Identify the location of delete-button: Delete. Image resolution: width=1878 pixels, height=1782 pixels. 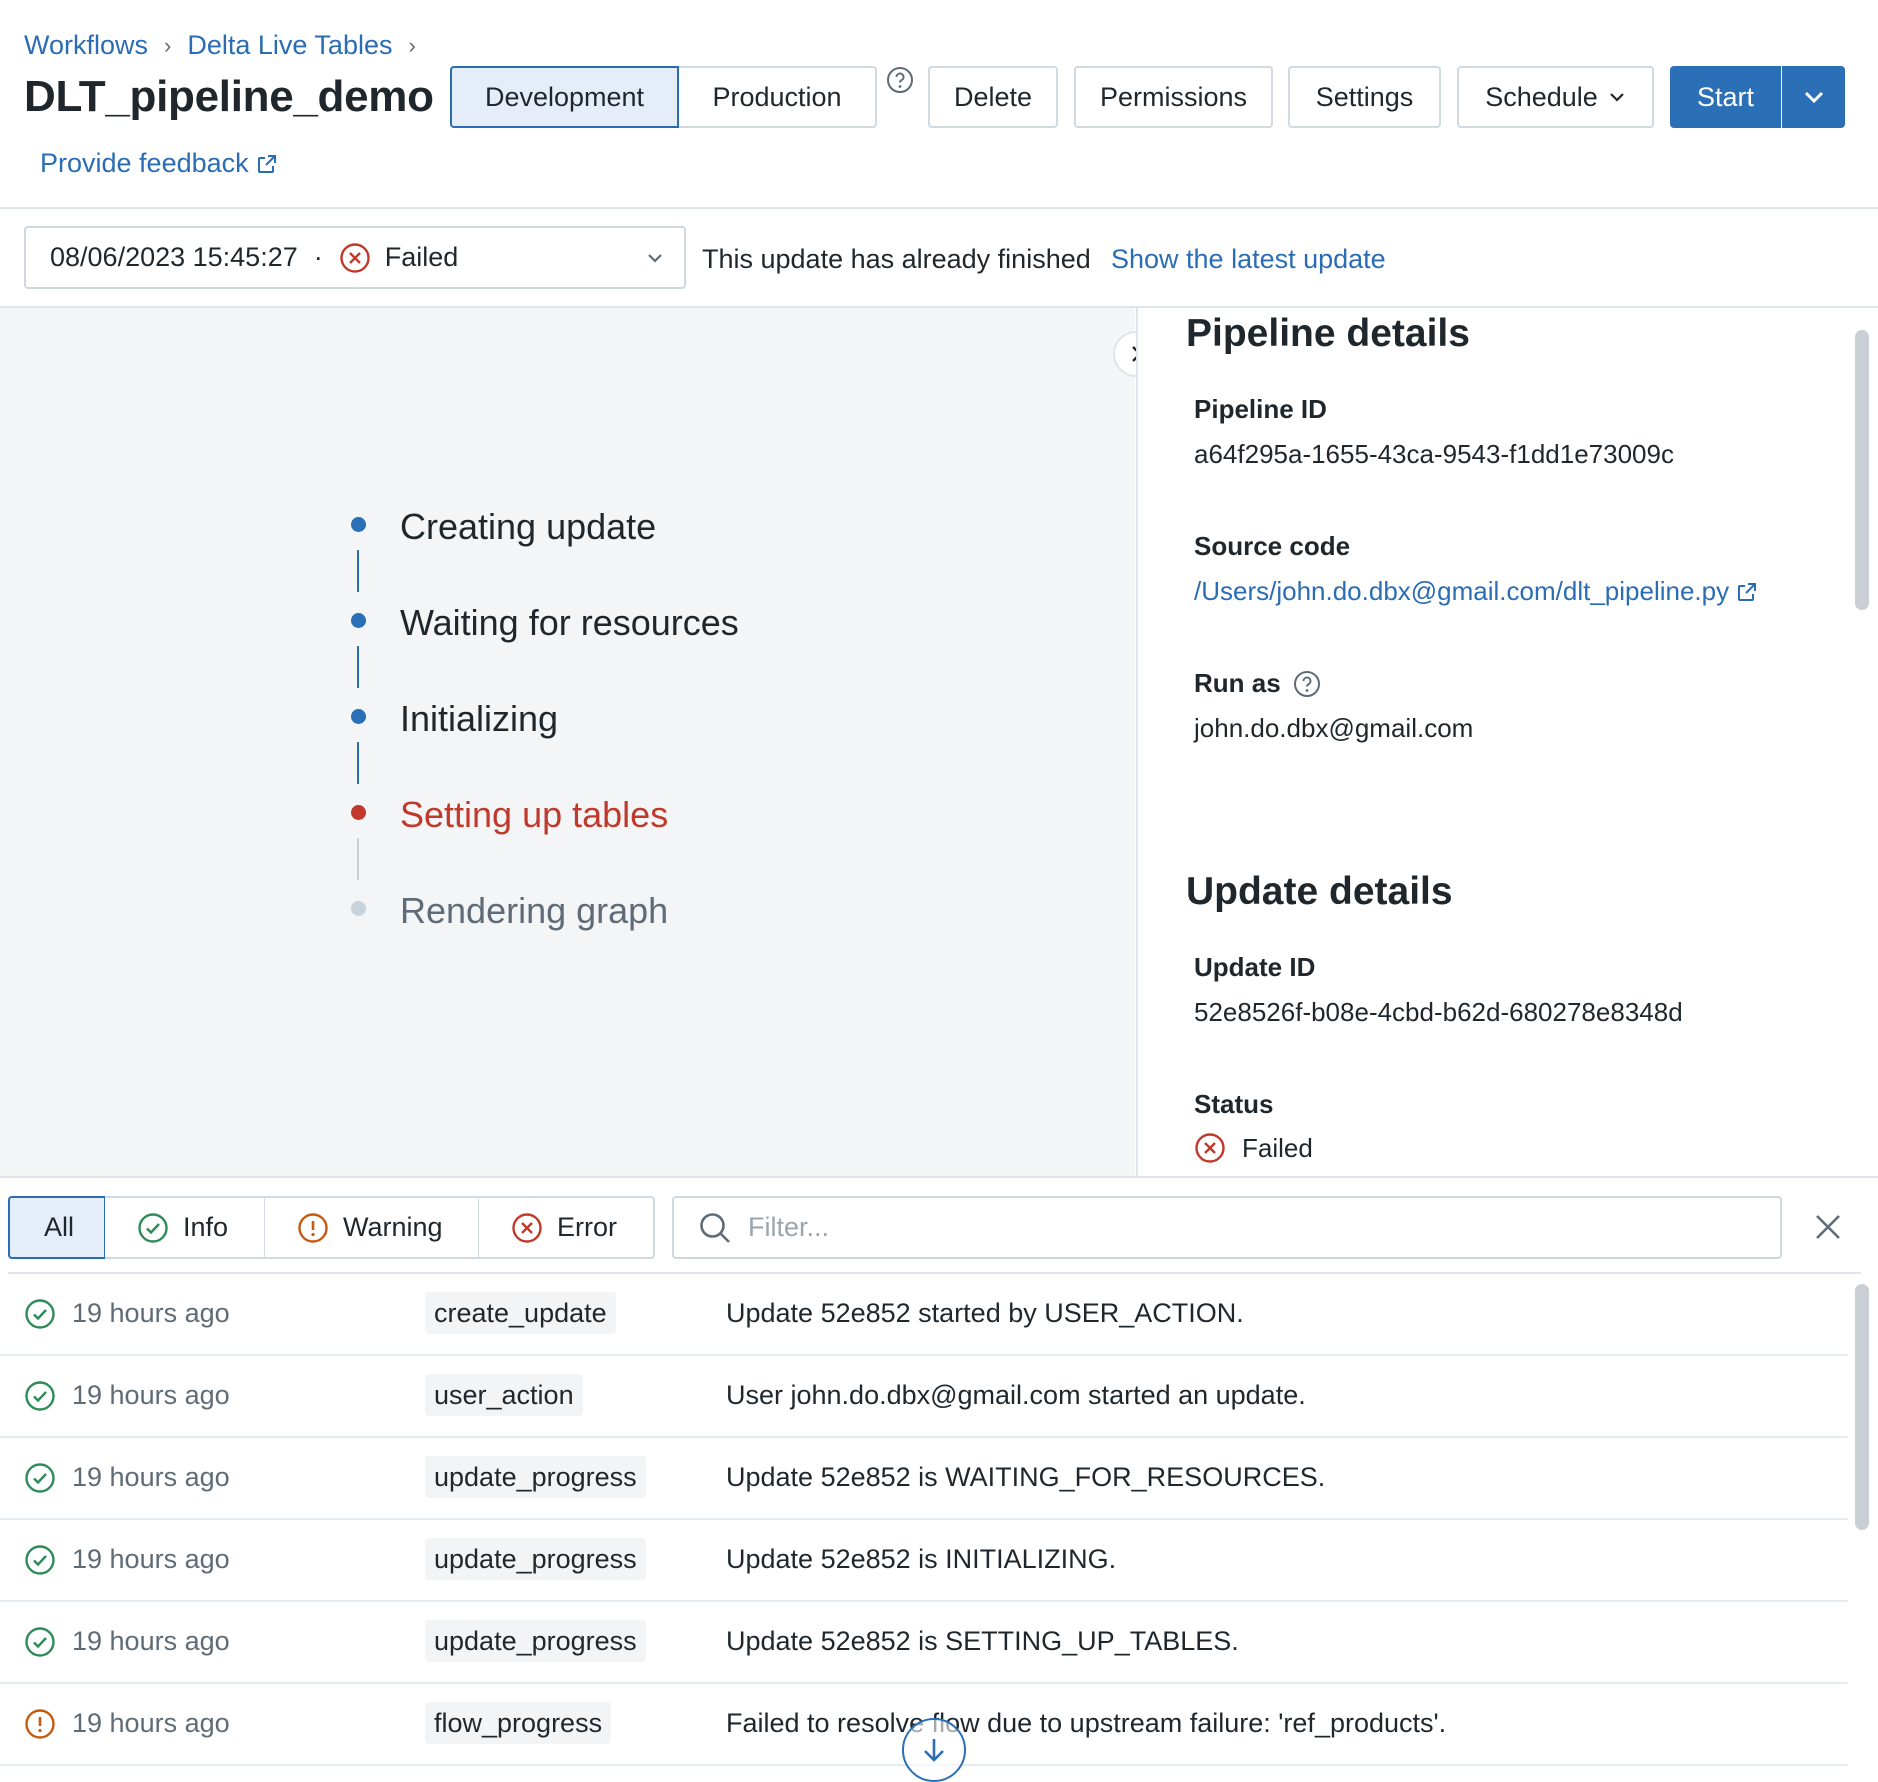
(993, 97).